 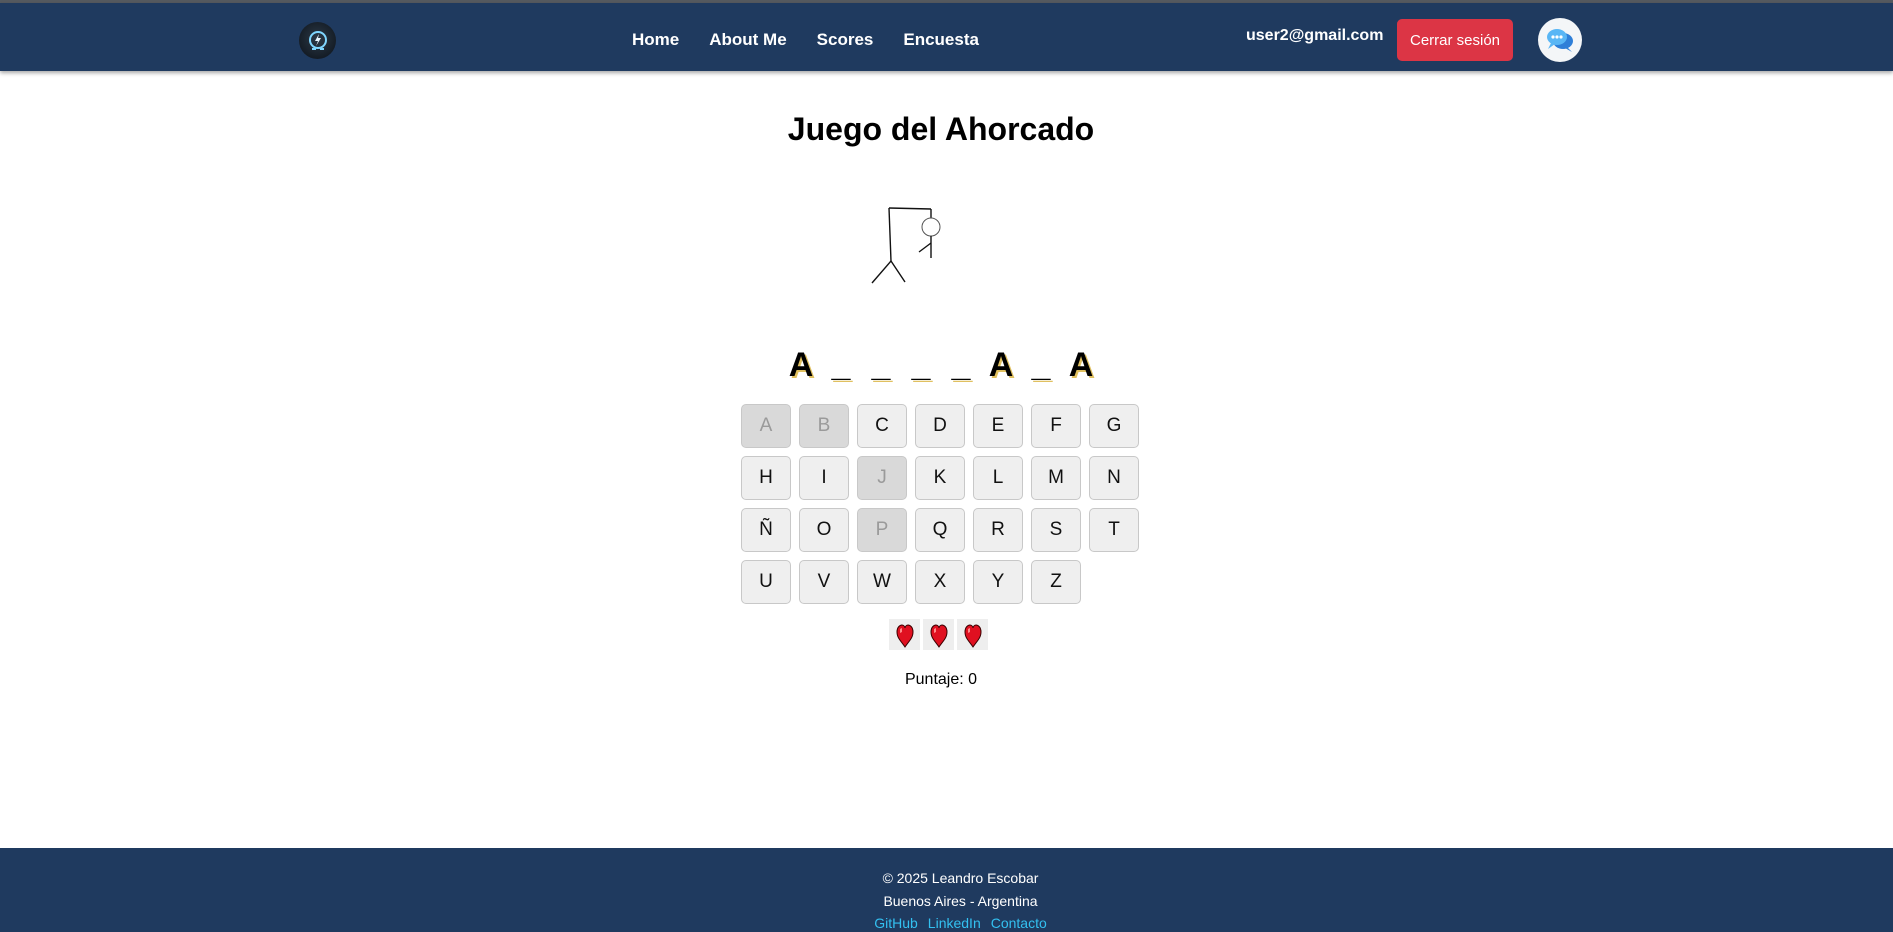 What do you see at coordinates (998, 426) in the screenshot?
I see `letter-key-e: E` at bounding box center [998, 426].